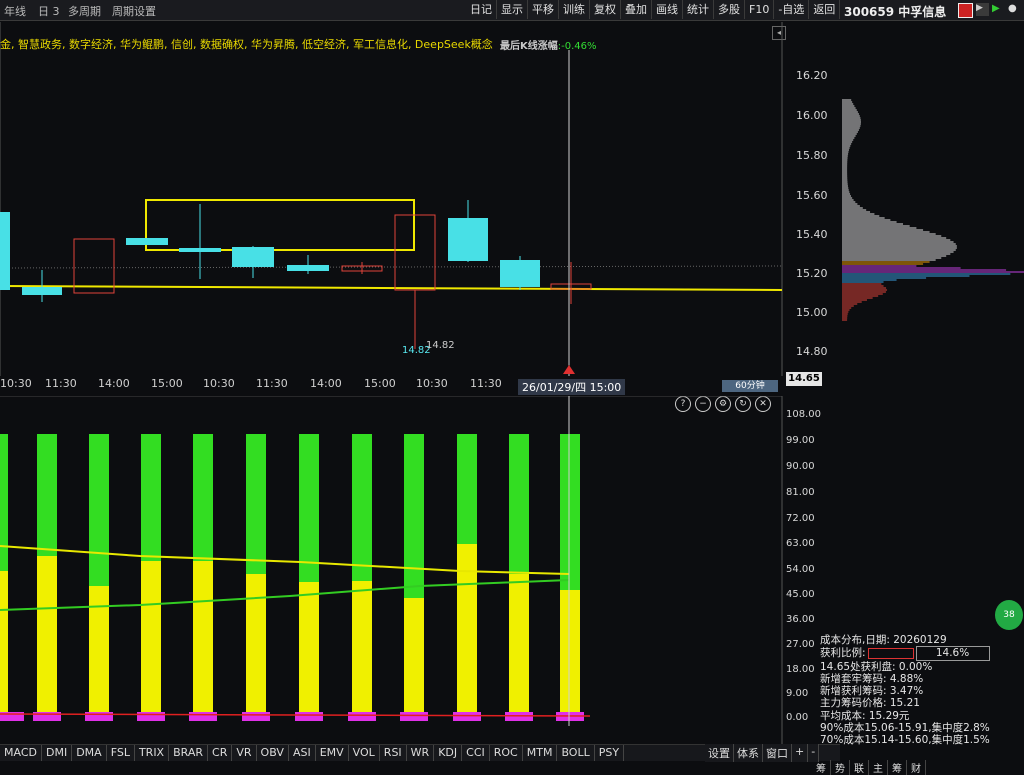 The width and height of the screenshot is (1024, 775). What do you see at coordinates (982, 9) in the screenshot?
I see `arrow-icon: ▶` at bounding box center [982, 9].